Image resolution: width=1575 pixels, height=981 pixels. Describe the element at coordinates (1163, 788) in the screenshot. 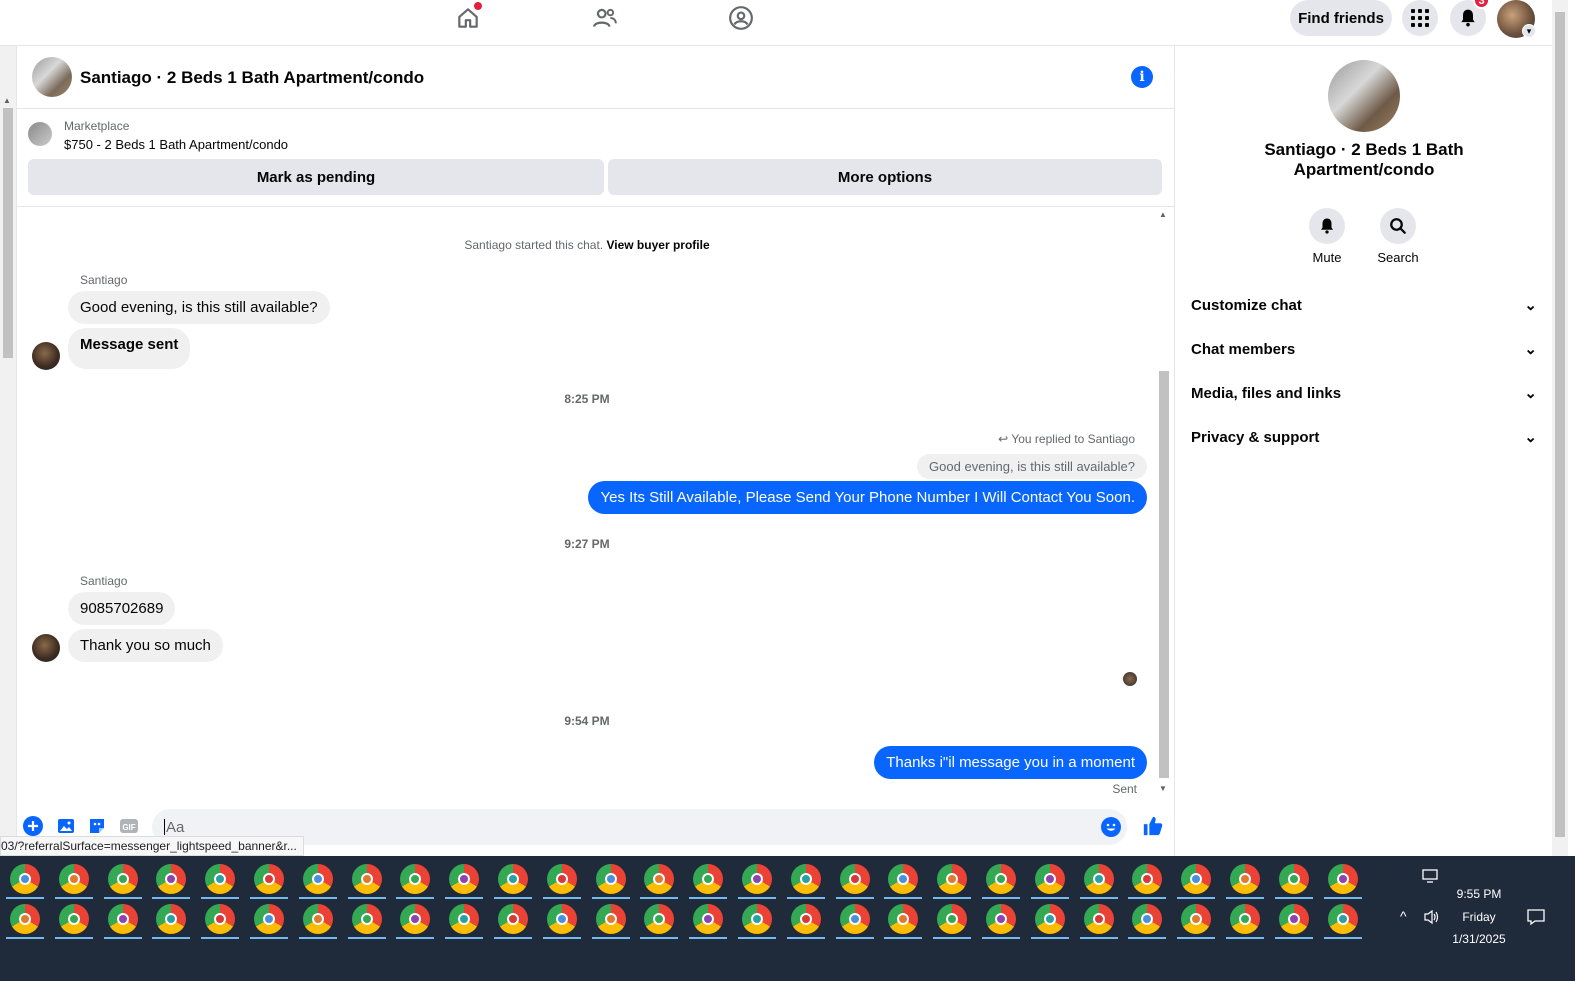

I see `scroll-down-arrow-icon: ▼` at that location.